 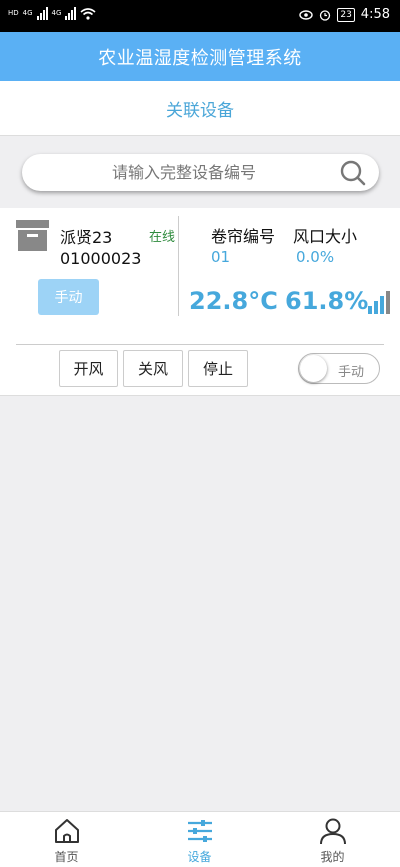 What do you see at coordinates (42, 13) in the screenshot?
I see `cell-signal-icon` at bounding box center [42, 13].